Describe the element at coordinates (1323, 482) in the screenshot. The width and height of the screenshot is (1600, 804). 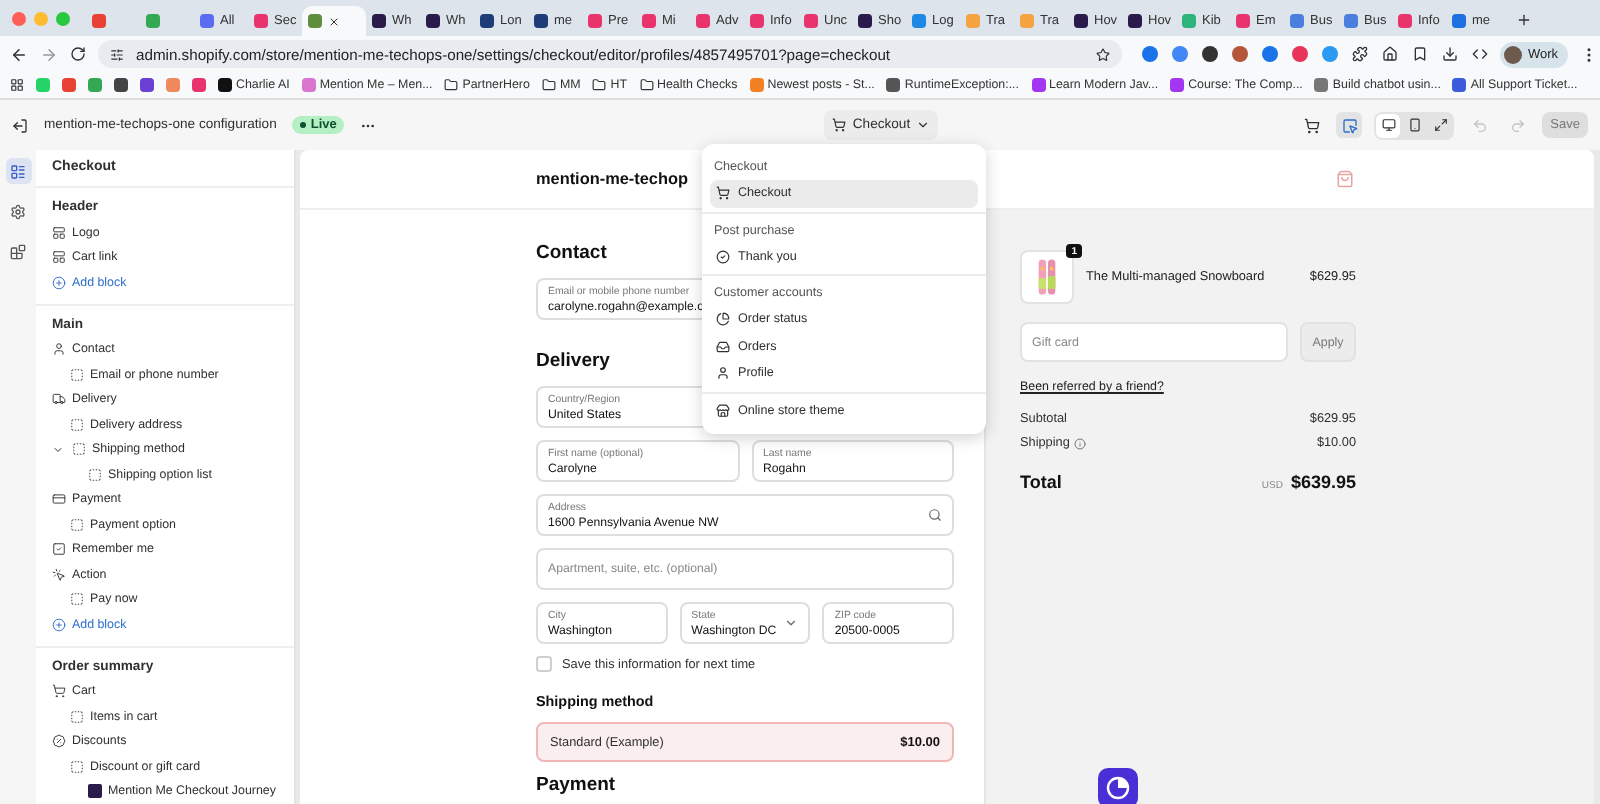
I see `total-value: $639.95` at that location.